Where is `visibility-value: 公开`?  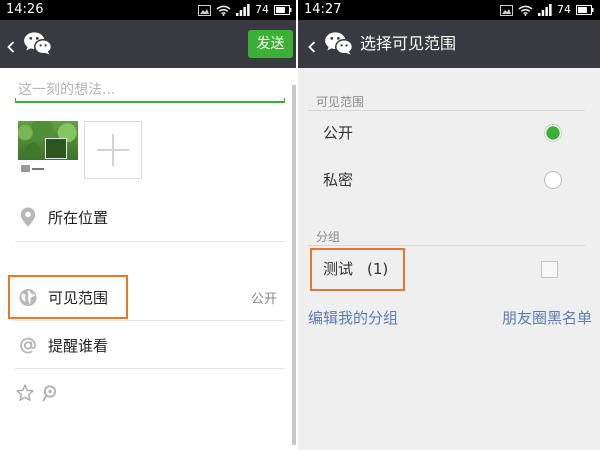 visibility-value: 公开 is located at coordinates (263, 299).